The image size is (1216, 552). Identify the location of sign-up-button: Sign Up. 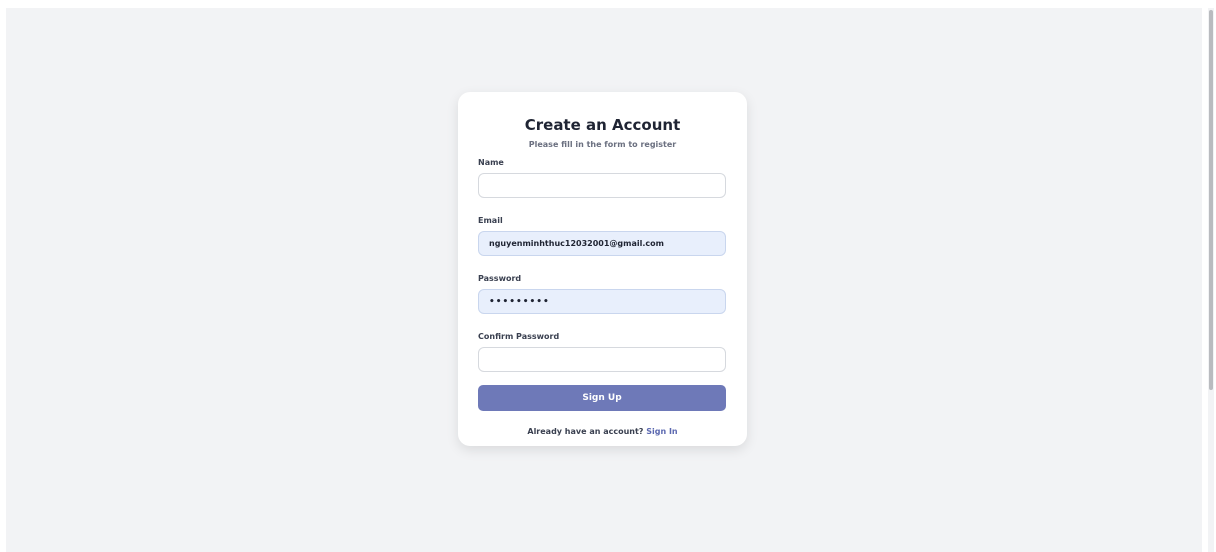
(602, 398).